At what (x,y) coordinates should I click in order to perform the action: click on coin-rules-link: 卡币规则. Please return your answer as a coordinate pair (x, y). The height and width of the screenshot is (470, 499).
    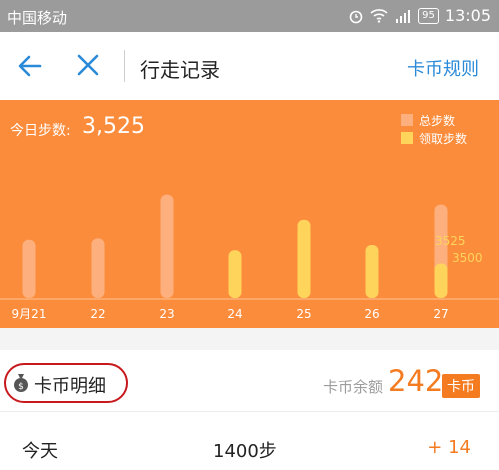
    Looking at the image, I should click on (443, 68).